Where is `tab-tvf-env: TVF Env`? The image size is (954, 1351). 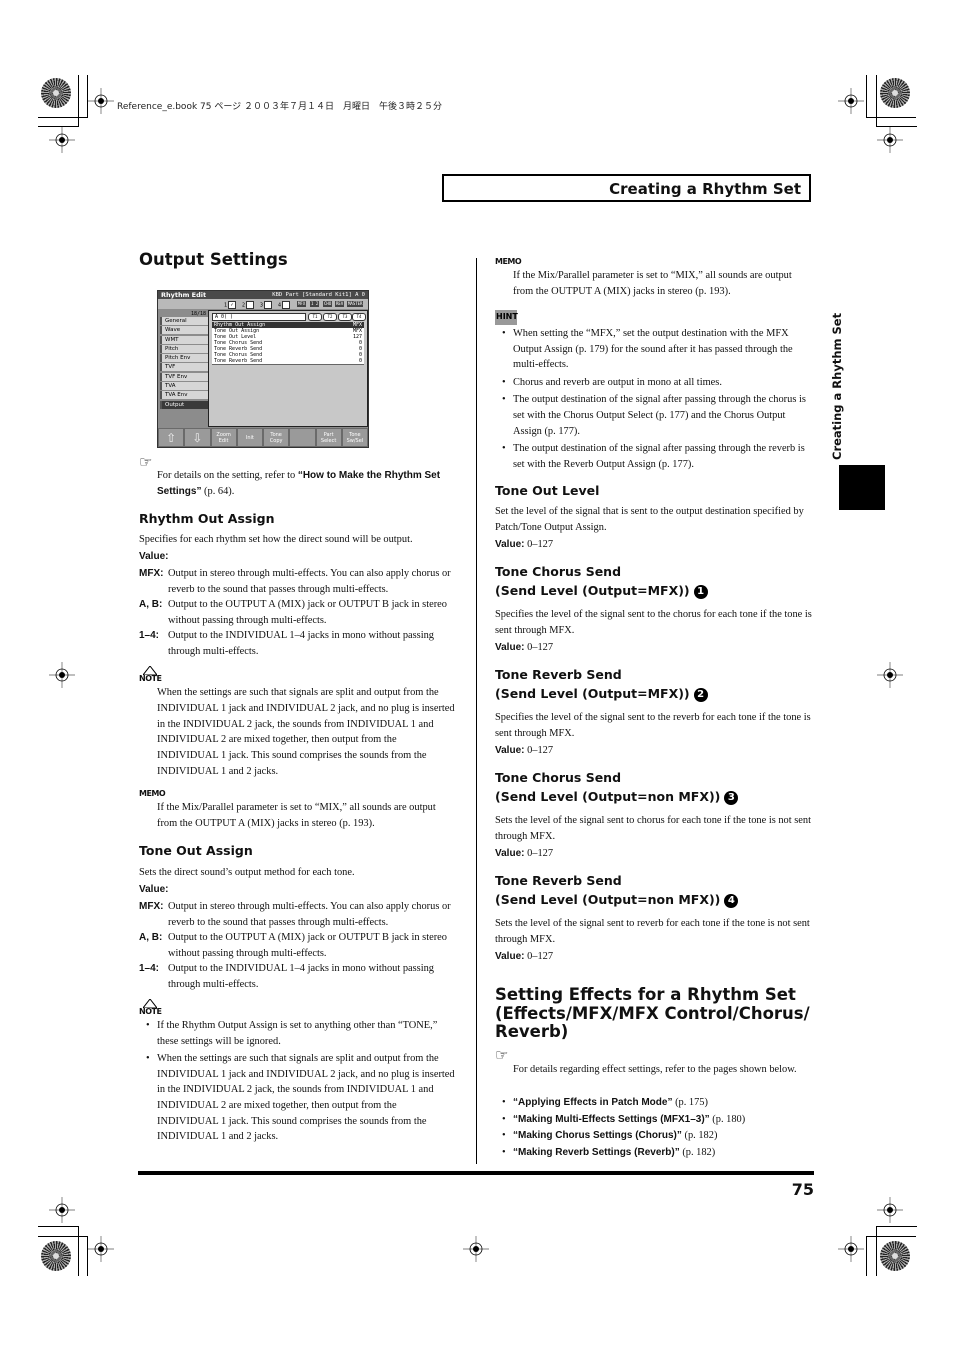
tab-tvf-env: TVF Env is located at coordinates (184, 376).